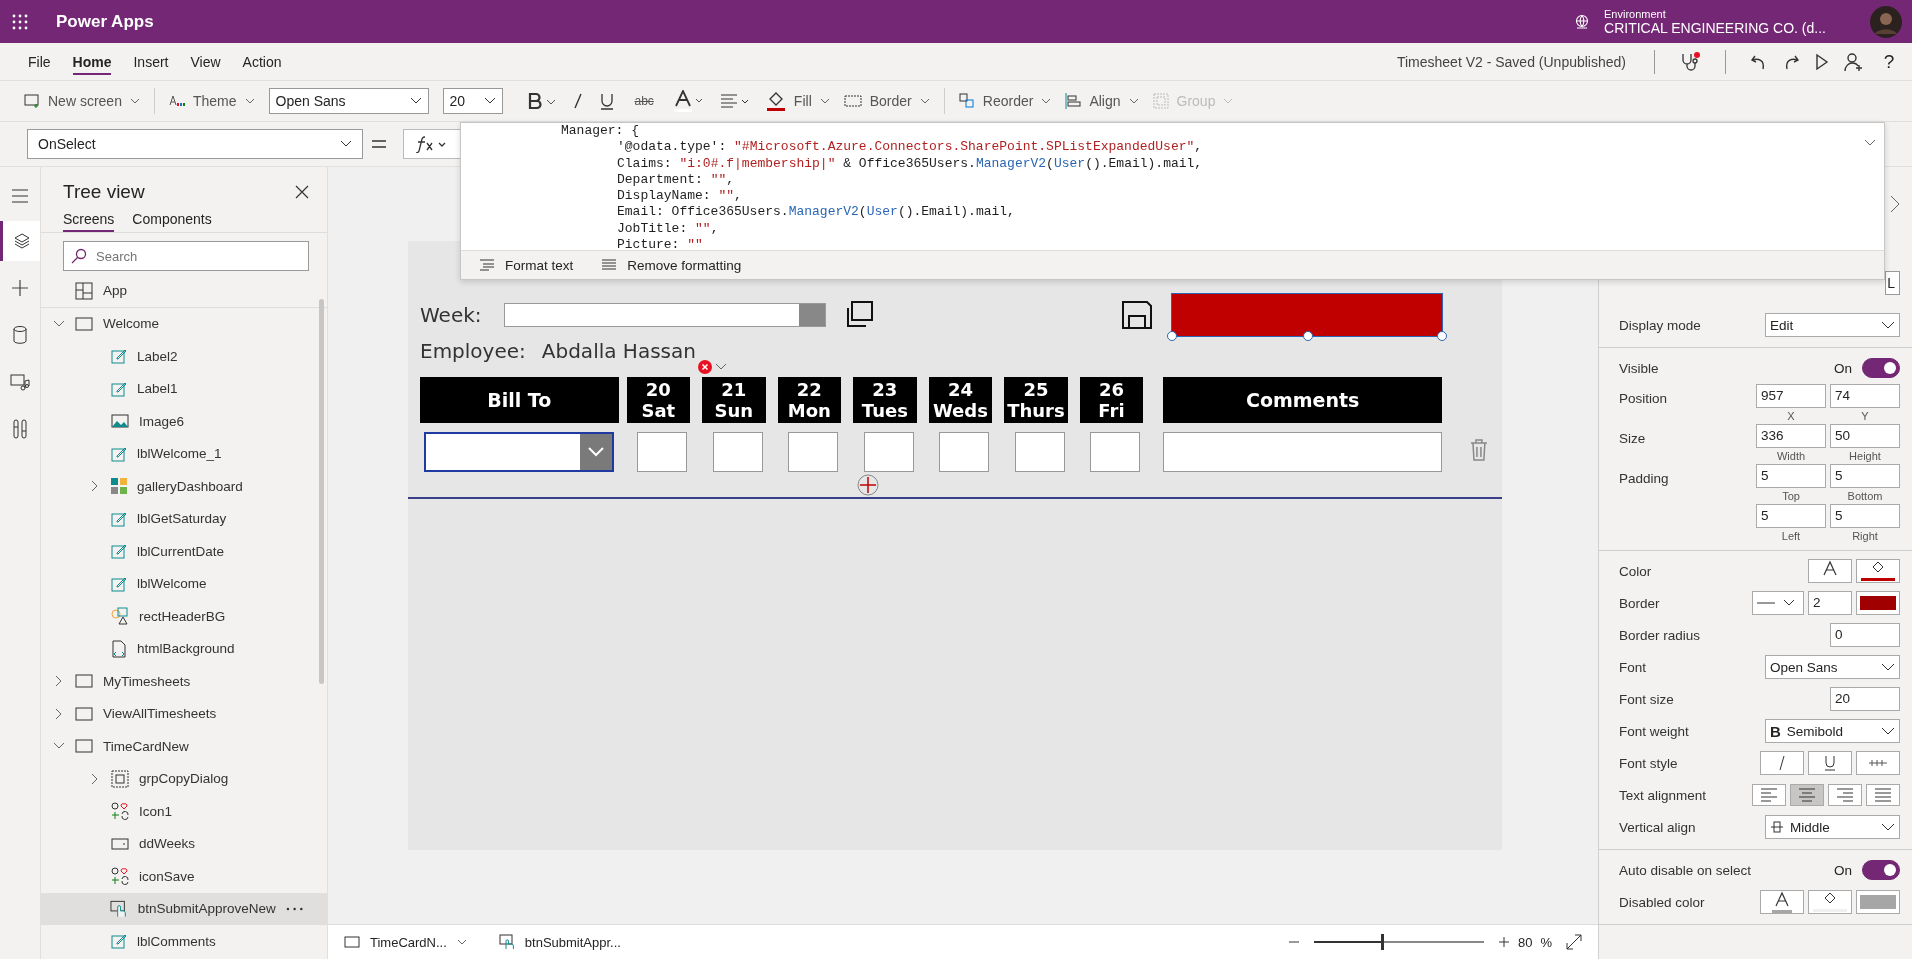 The height and width of the screenshot is (959, 1912). Describe the element at coordinates (1865, 396) in the screenshot. I see `property-field: 74` at that location.